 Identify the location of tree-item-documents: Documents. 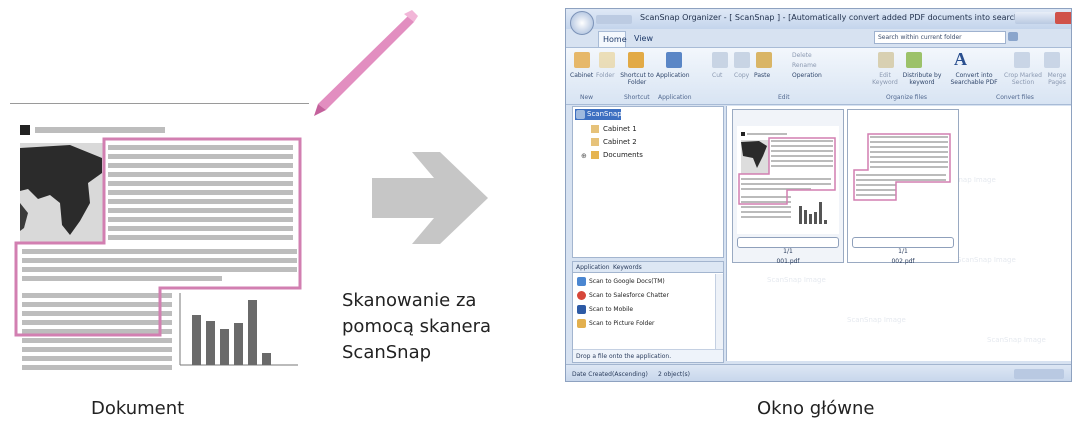
(623, 155).